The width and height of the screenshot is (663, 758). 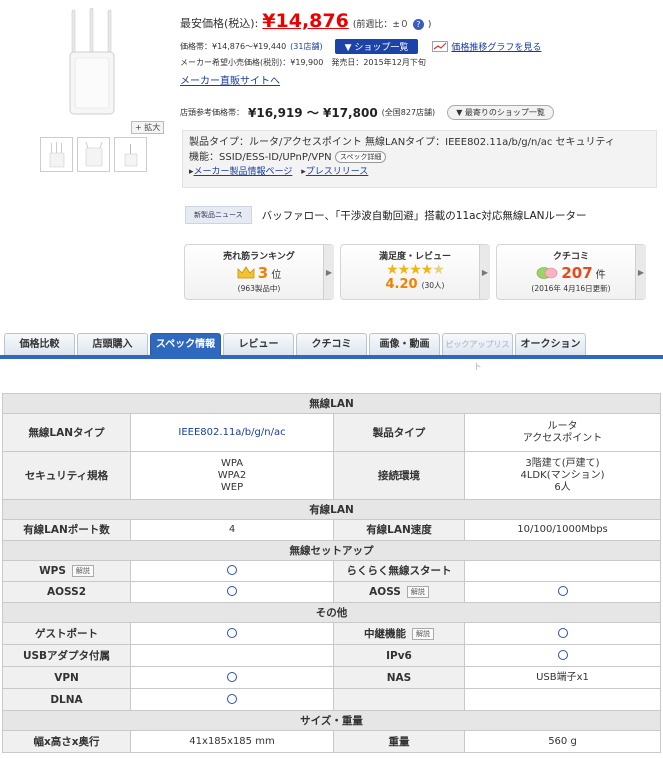 I want to click on rating-stars: ★★★★★, so click(x=415, y=270).